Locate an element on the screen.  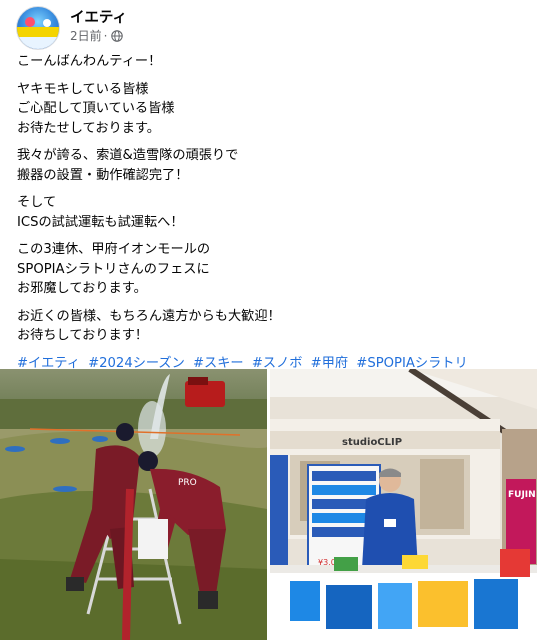
post-paragraph: そして ICSの試試運転も試運転へ！ is located at coordinates (100, 212).